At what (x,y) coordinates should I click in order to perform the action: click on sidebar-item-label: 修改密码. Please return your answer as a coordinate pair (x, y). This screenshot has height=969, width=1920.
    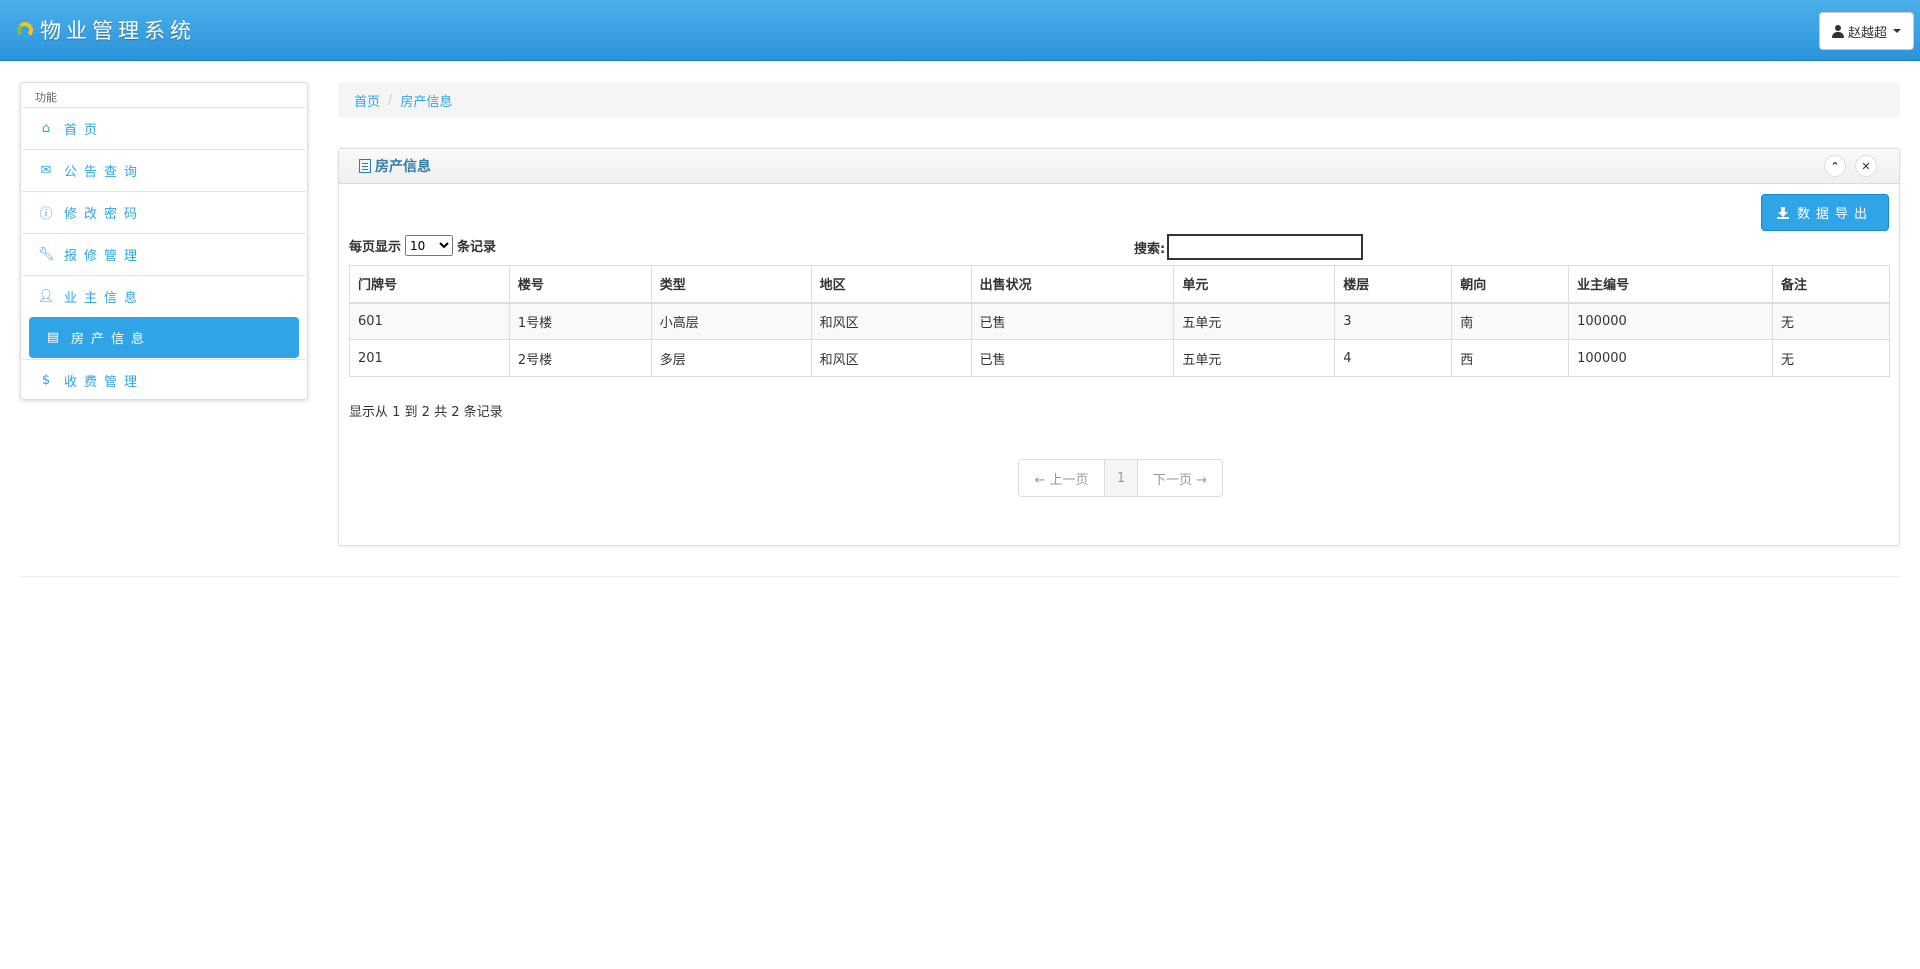
    Looking at the image, I should click on (104, 214).